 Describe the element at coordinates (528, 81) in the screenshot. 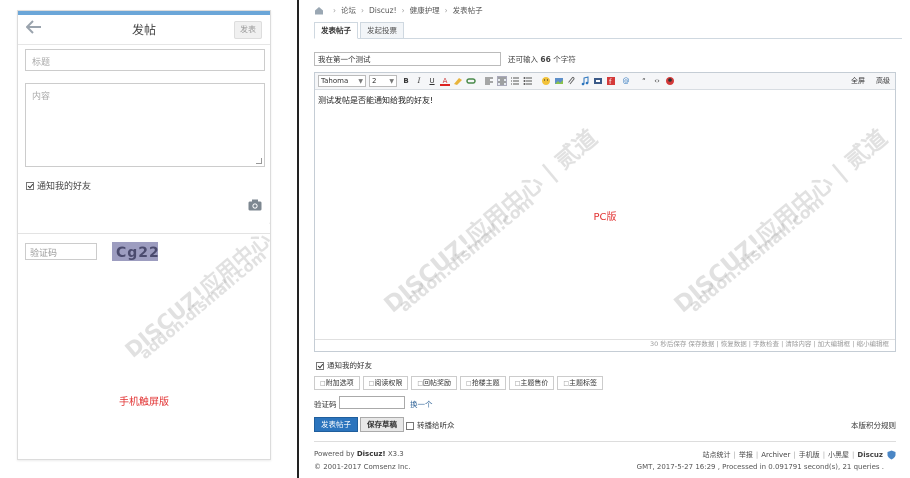

I see `unordered-list-icon` at that location.